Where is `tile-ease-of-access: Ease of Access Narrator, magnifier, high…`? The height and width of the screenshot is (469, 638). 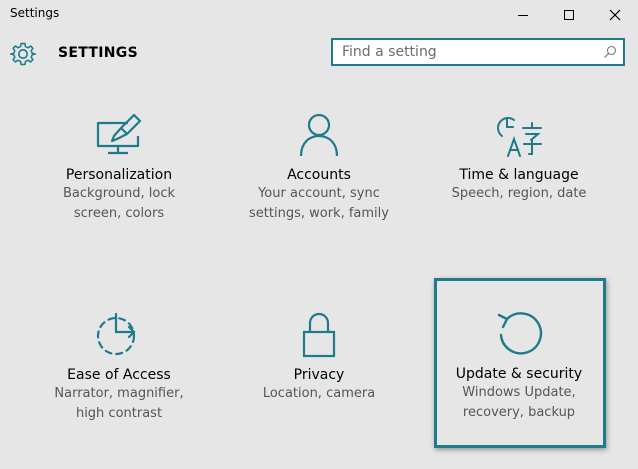 tile-ease-of-access: Ease of Access Narrator, magnifier, high… is located at coordinates (119, 368).